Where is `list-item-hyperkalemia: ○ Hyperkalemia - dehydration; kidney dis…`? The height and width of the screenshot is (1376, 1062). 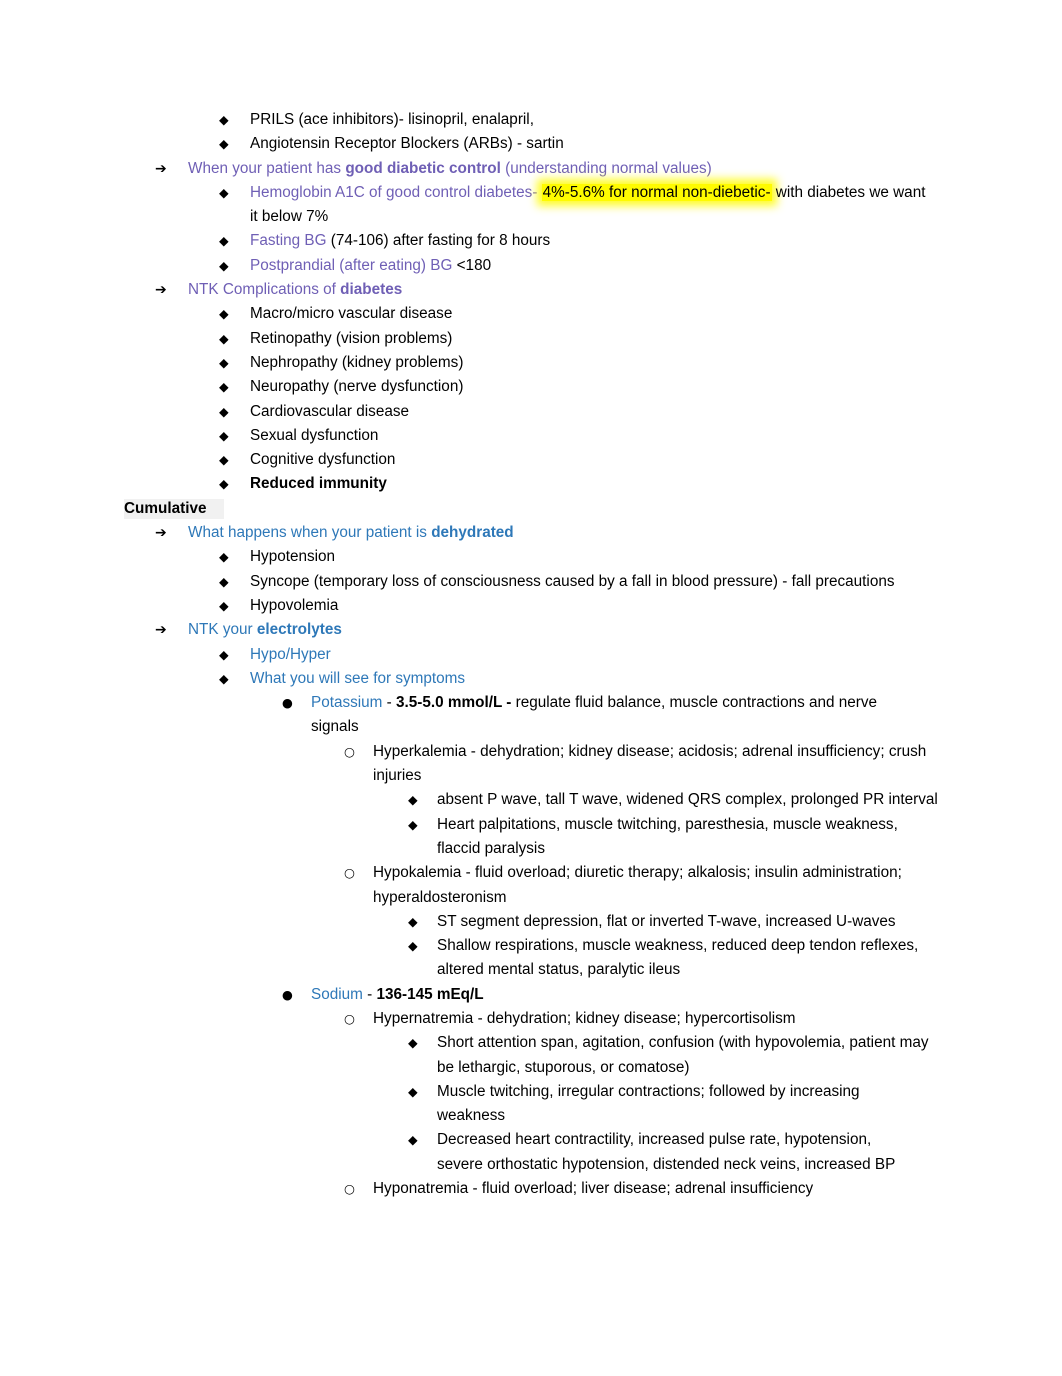 list-item-hyperkalemia: ○ Hyperkalemia - dehydration; kidney dis… is located at coordinates (531, 764).